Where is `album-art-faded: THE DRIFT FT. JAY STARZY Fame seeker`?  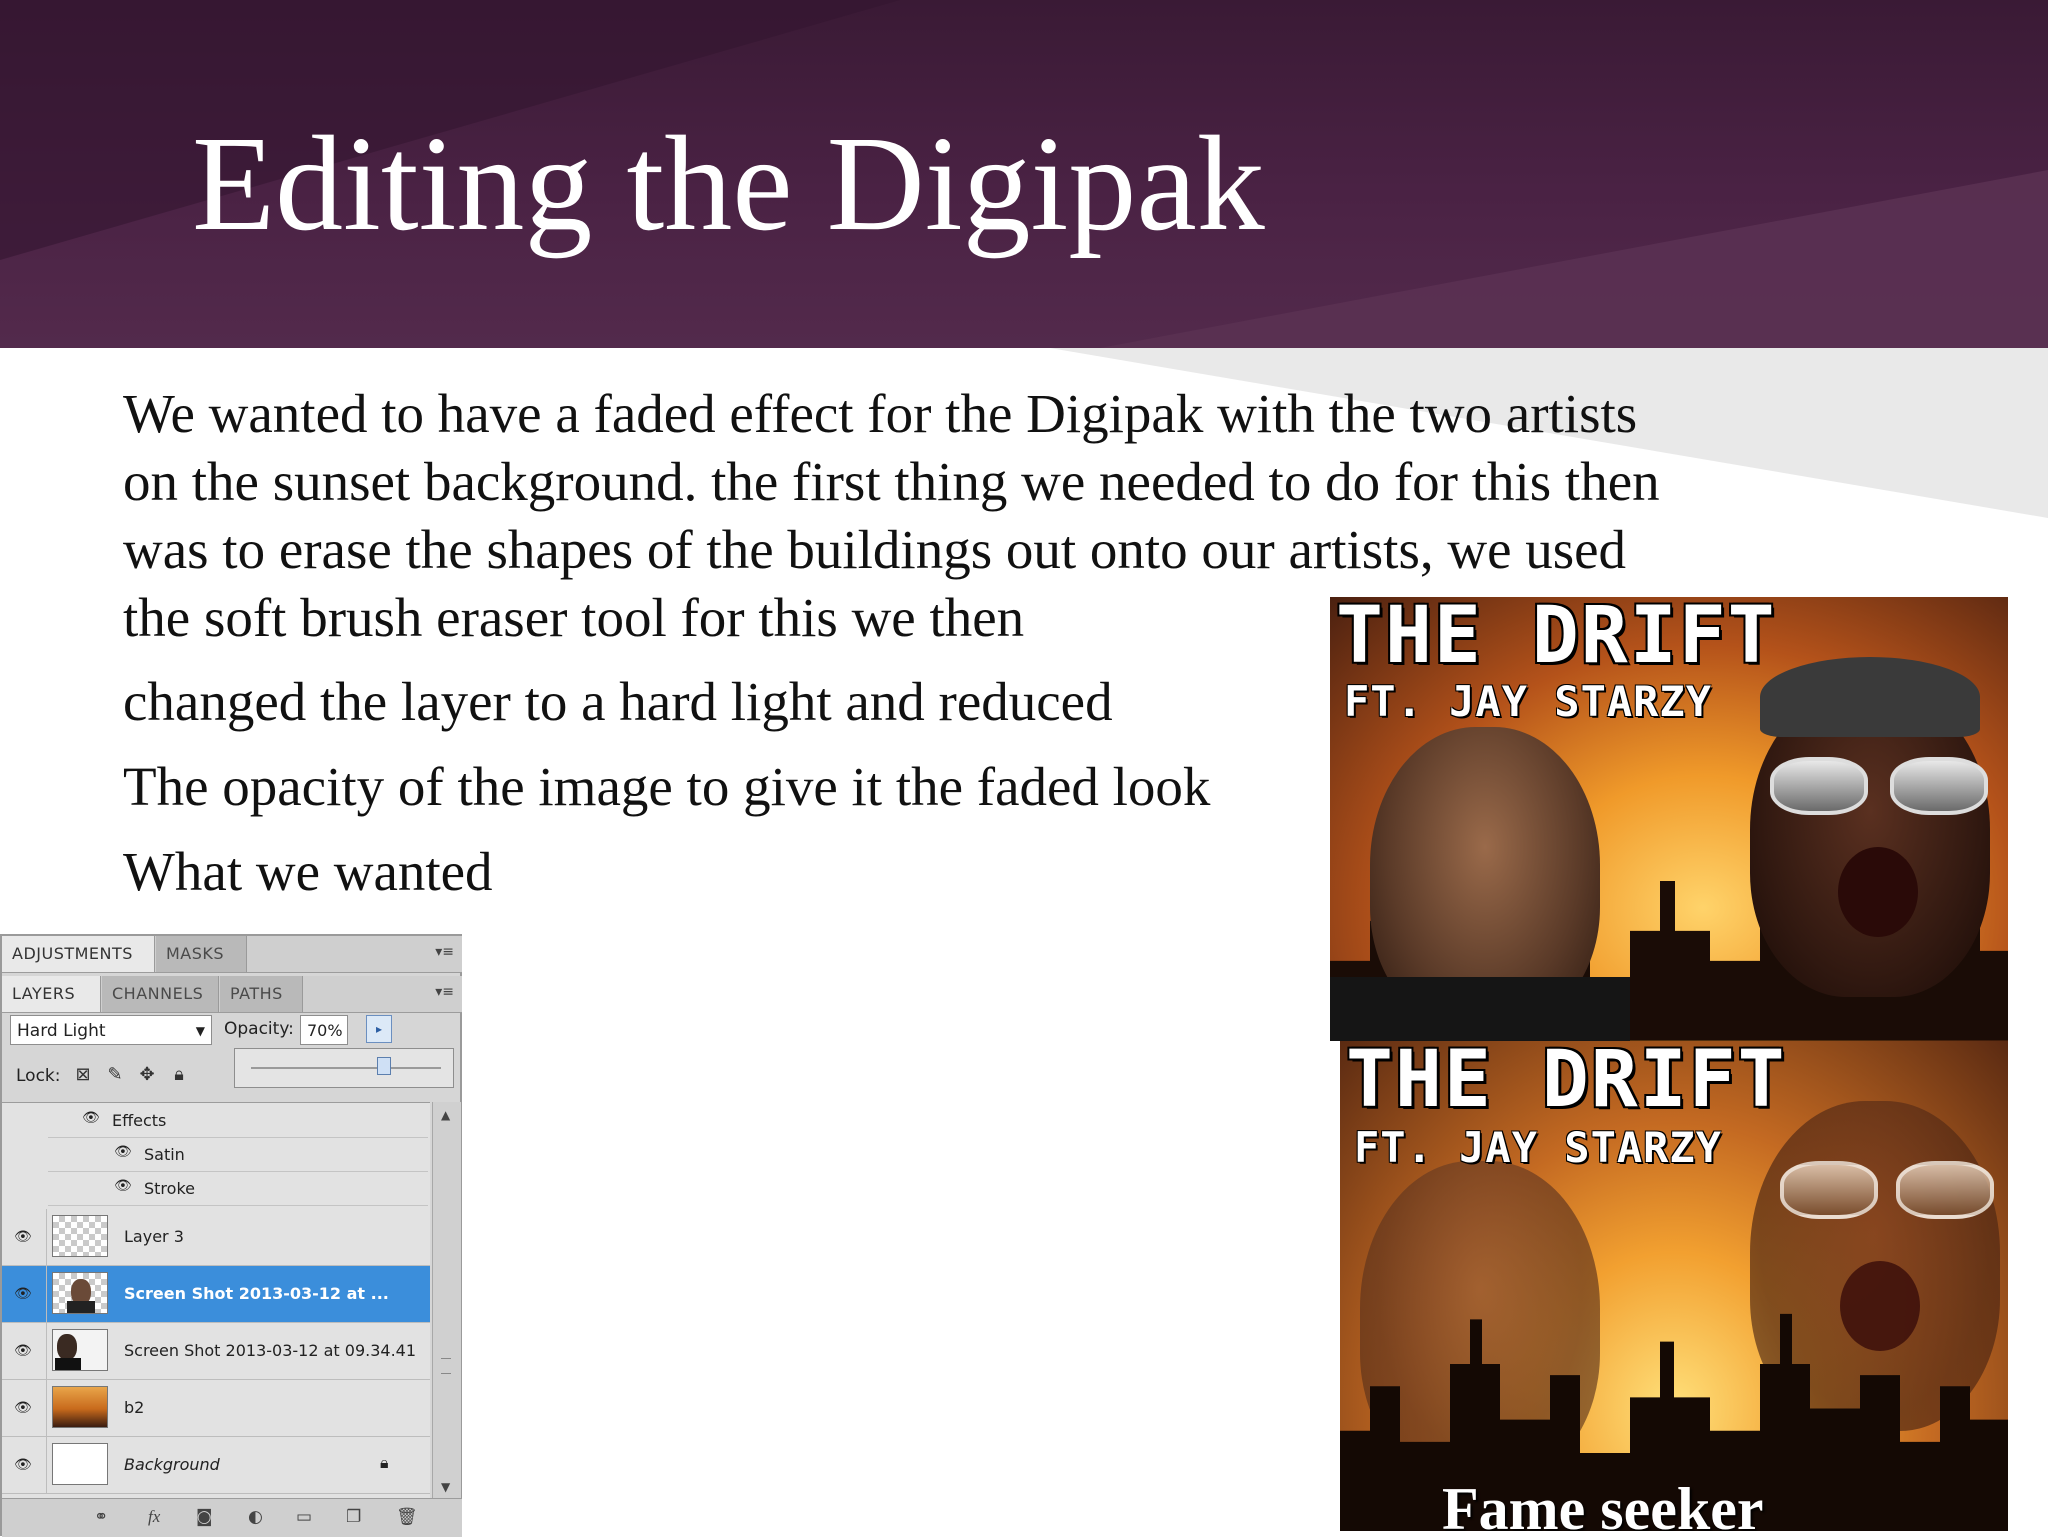 album-art-faded: THE DRIFT FT. JAY STARZY Fame seeker is located at coordinates (1674, 1286).